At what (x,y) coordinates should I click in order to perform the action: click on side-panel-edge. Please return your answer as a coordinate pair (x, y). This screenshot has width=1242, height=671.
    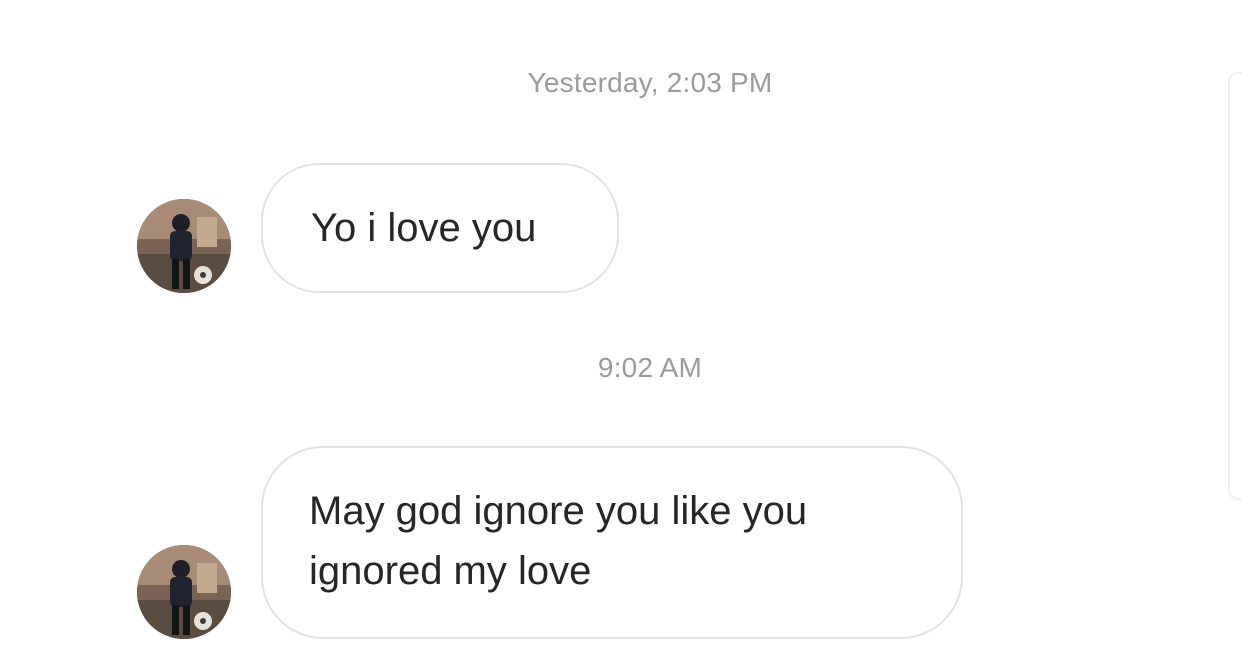
    Looking at the image, I should click on (1235, 286).